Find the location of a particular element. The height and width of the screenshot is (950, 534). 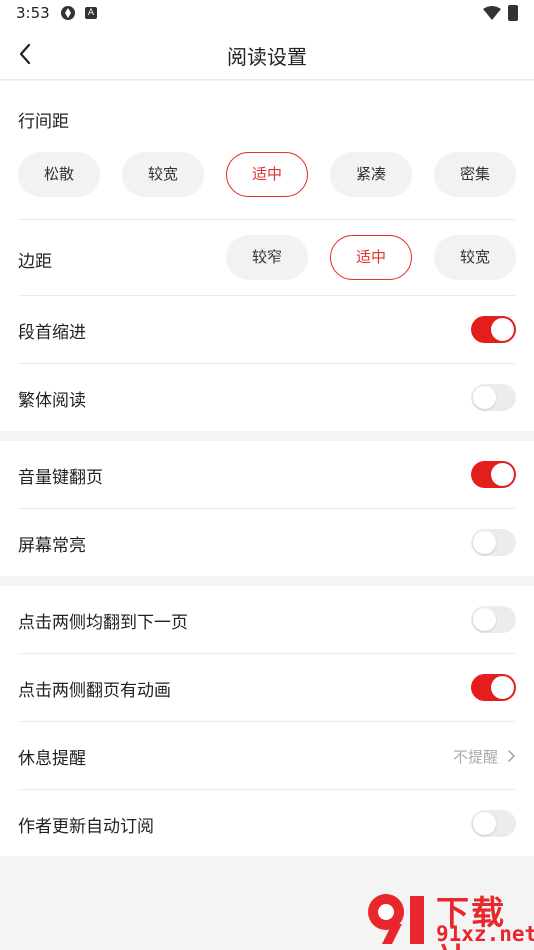

volume-key-toggle is located at coordinates (493, 474).